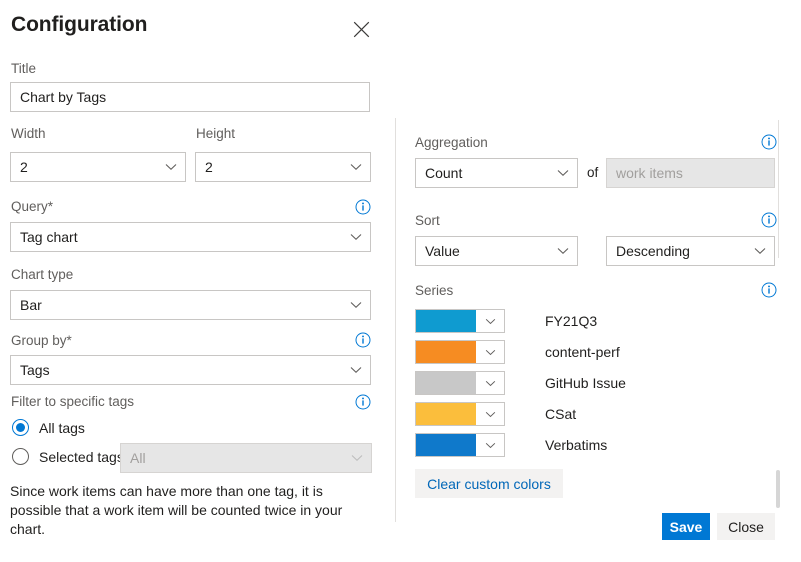  What do you see at coordinates (585, 383) in the screenshot?
I see `series-name: GitHub Issue` at bounding box center [585, 383].